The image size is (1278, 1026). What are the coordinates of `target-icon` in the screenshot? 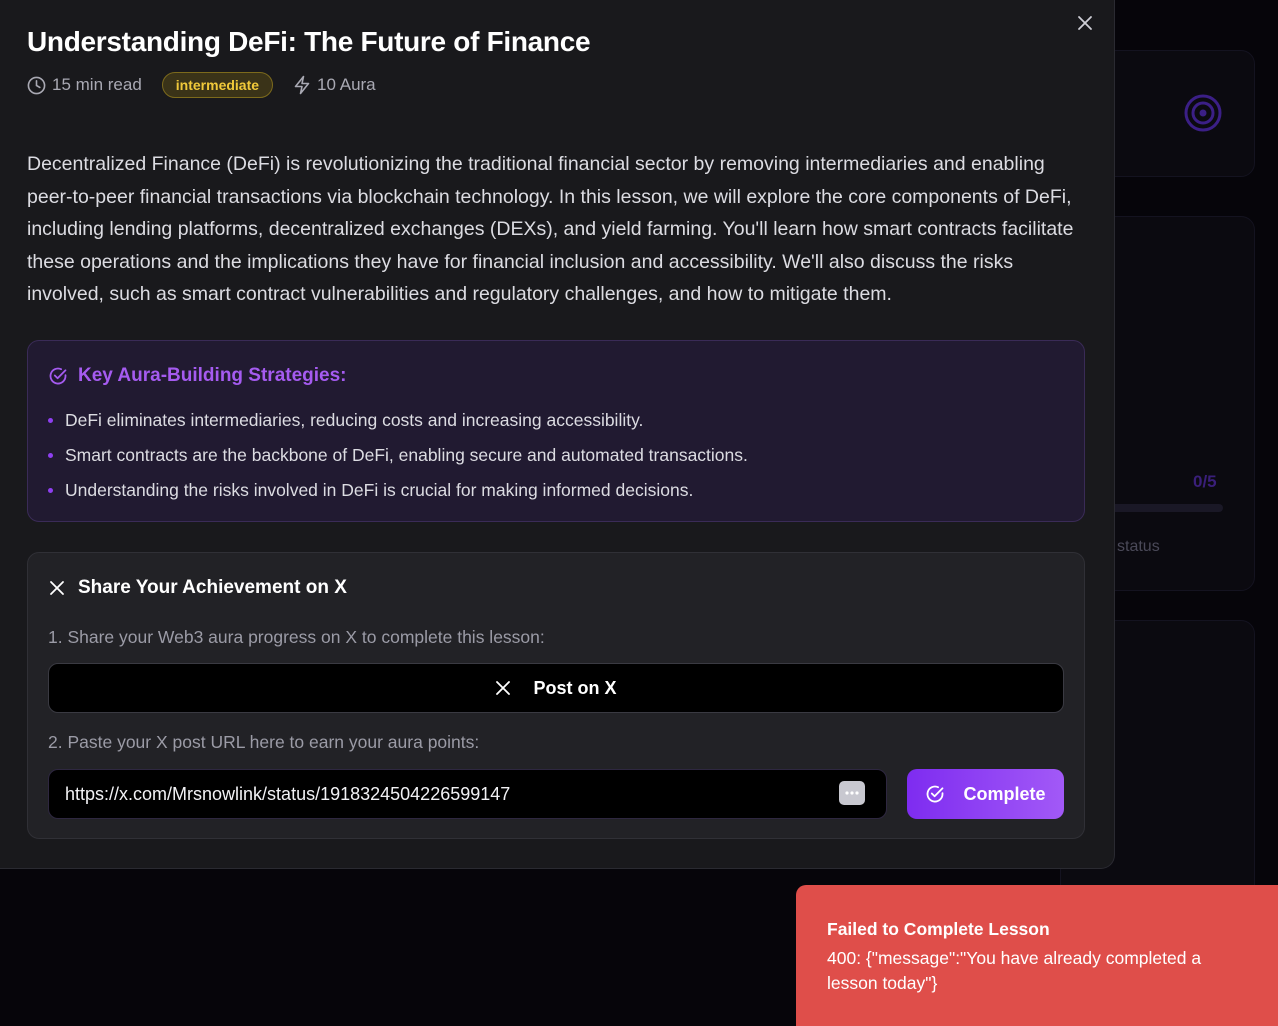 It's located at (1203, 113).